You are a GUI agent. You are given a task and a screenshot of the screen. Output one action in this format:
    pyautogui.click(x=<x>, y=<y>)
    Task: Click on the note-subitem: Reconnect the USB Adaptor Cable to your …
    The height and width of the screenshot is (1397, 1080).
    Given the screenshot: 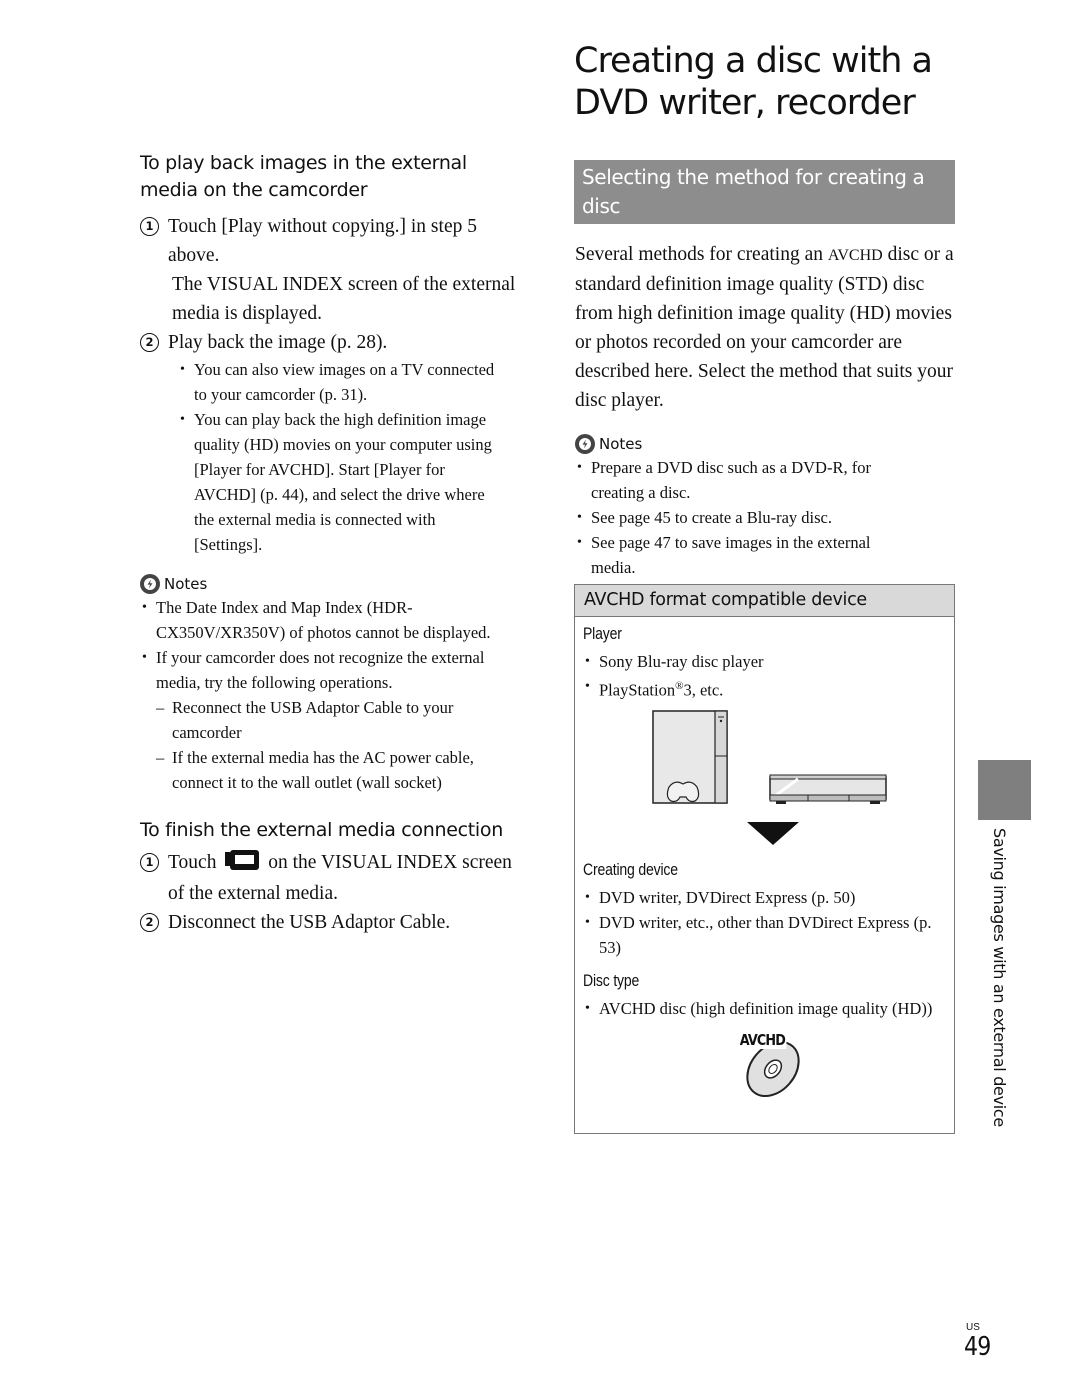 What is the action you would take?
    pyautogui.click(x=339, y=720)
    